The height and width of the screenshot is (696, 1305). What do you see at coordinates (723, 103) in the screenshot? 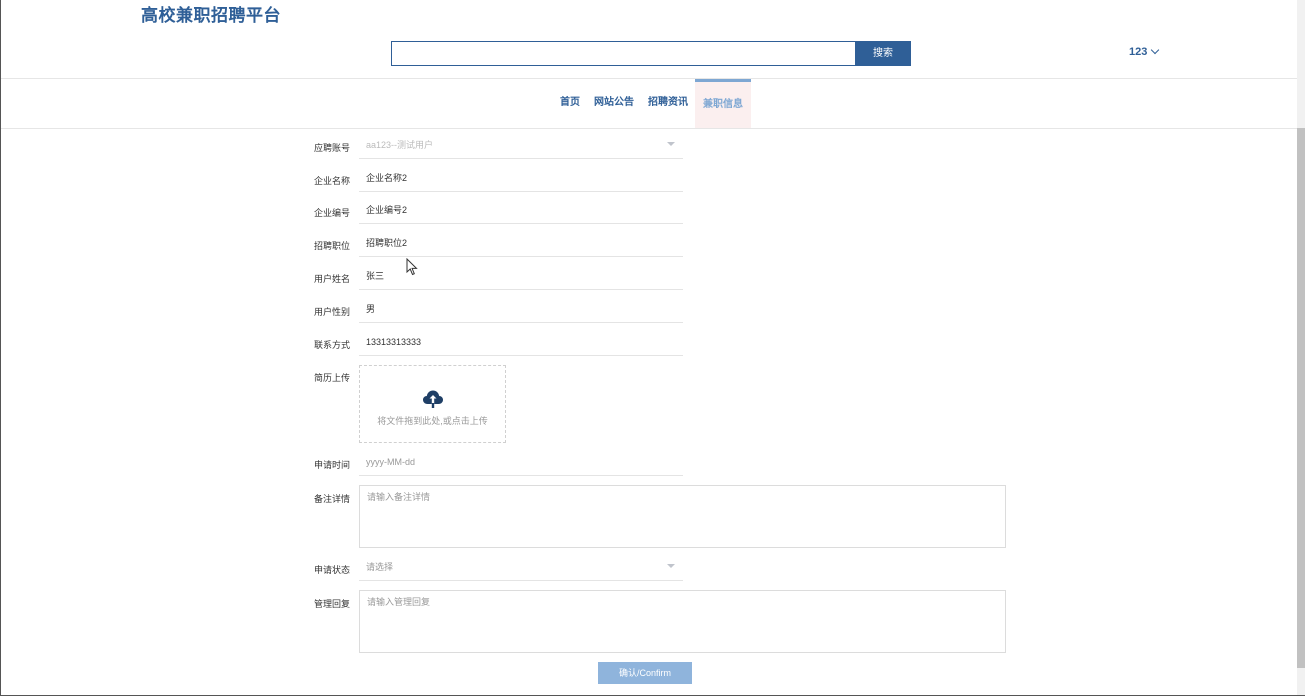
I see `nav-item-parttime: 兼职信息` at bounding box center [723, 103].